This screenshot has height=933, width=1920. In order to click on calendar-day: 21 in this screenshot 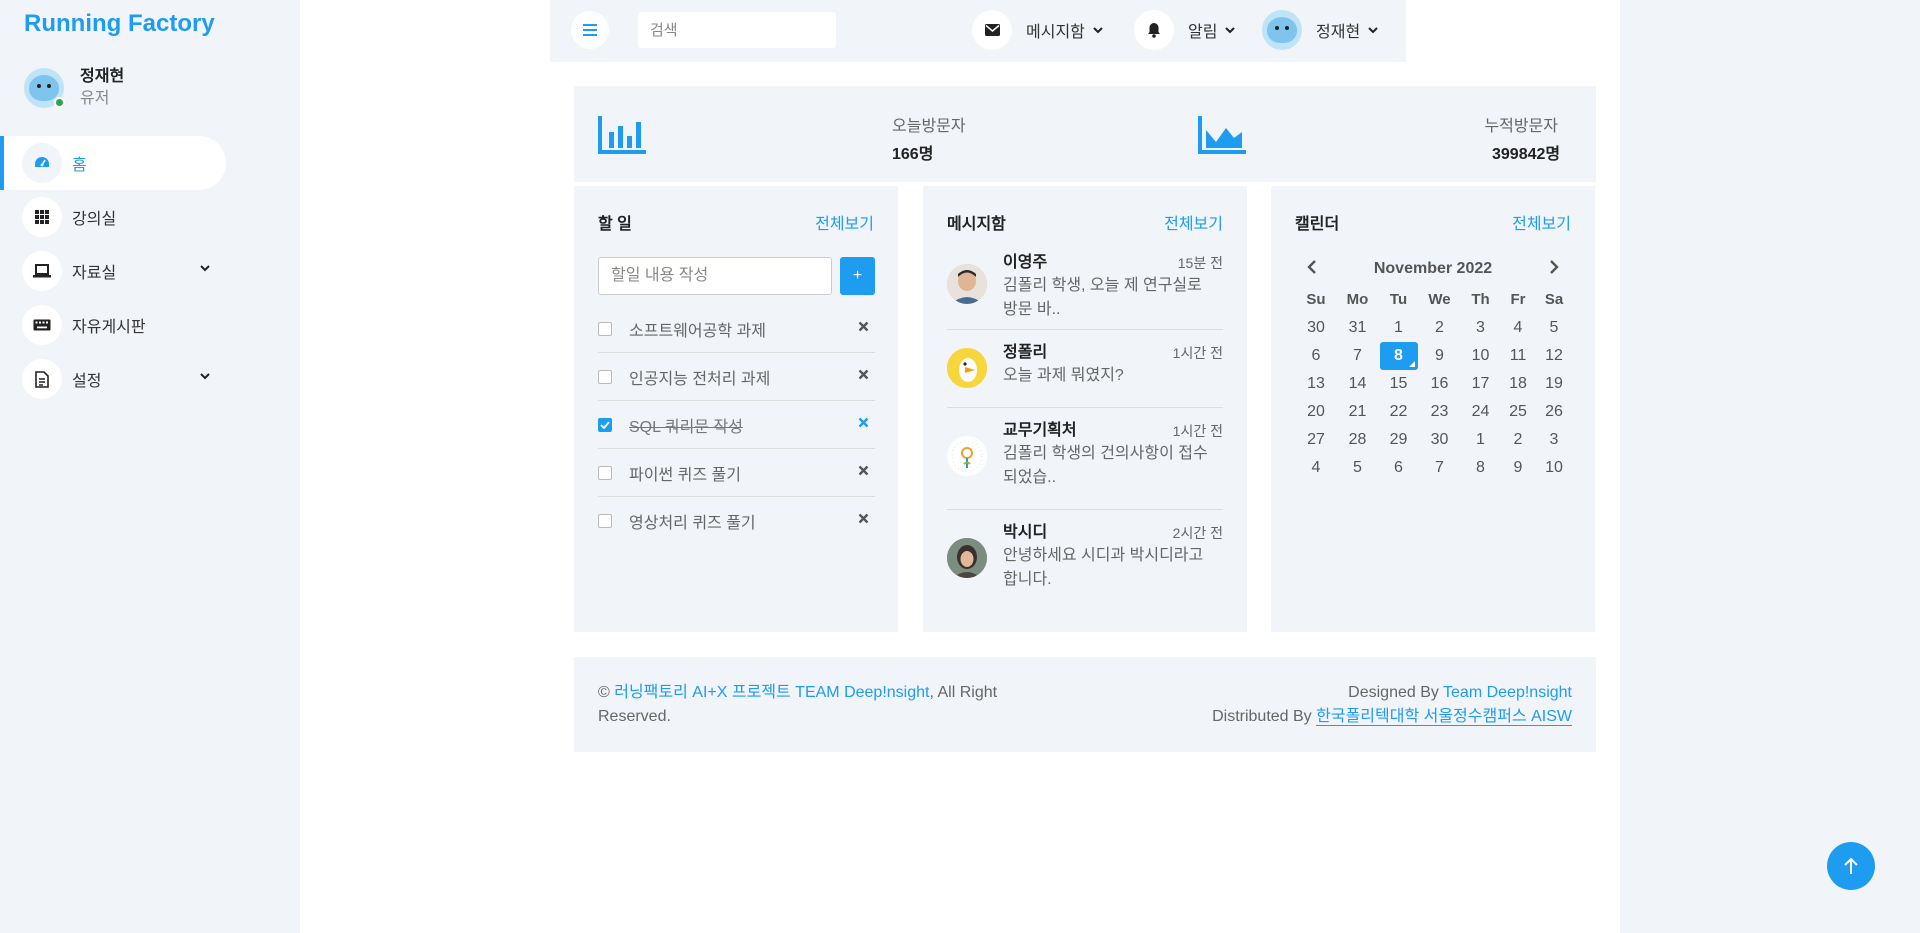, I will do `click(1357, 412)`.